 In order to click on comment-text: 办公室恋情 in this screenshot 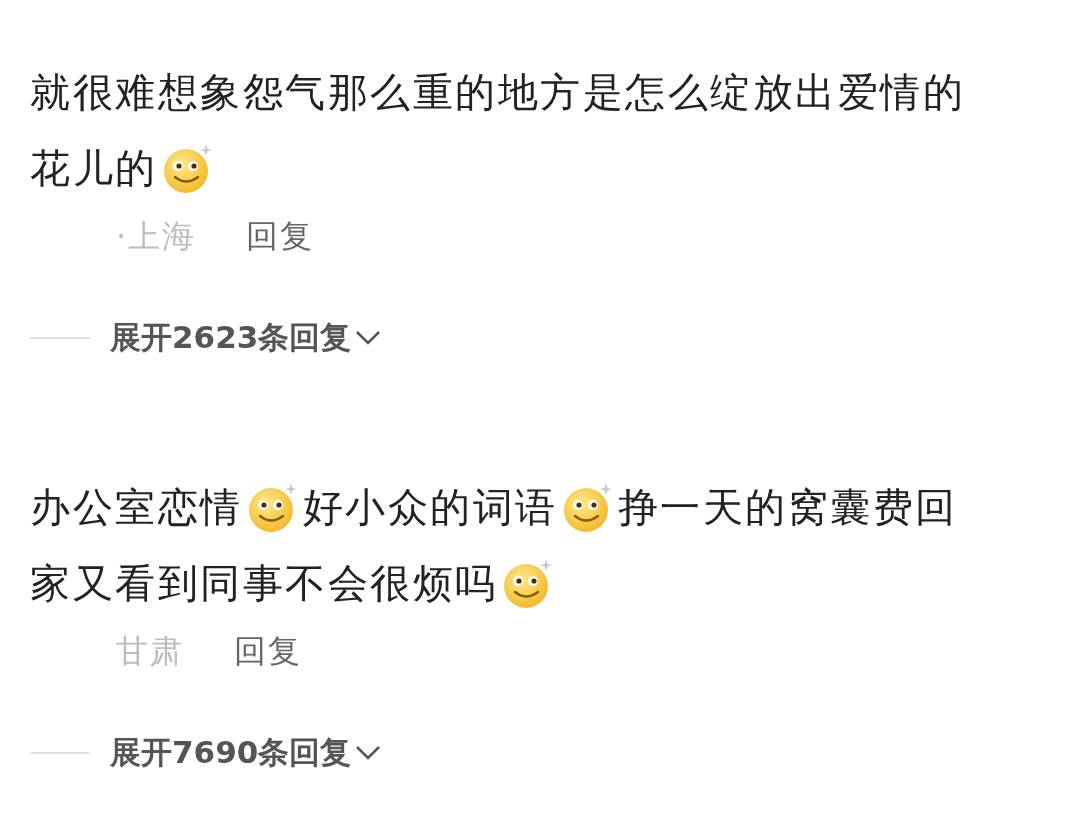, I will do `click(136, 507)`.